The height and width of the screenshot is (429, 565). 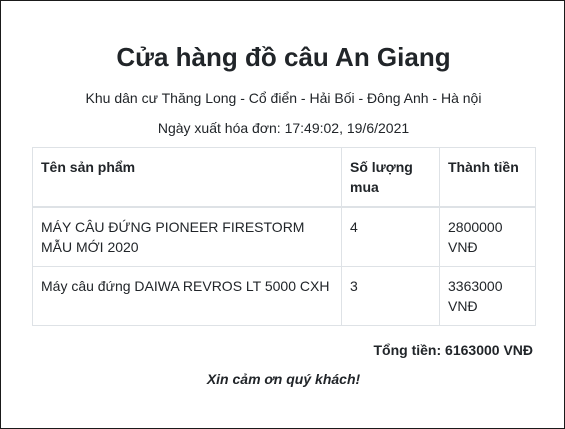 I want to click on thank-you-message: Xin cảm ơn quý khách!, so click(x=283, y=379).